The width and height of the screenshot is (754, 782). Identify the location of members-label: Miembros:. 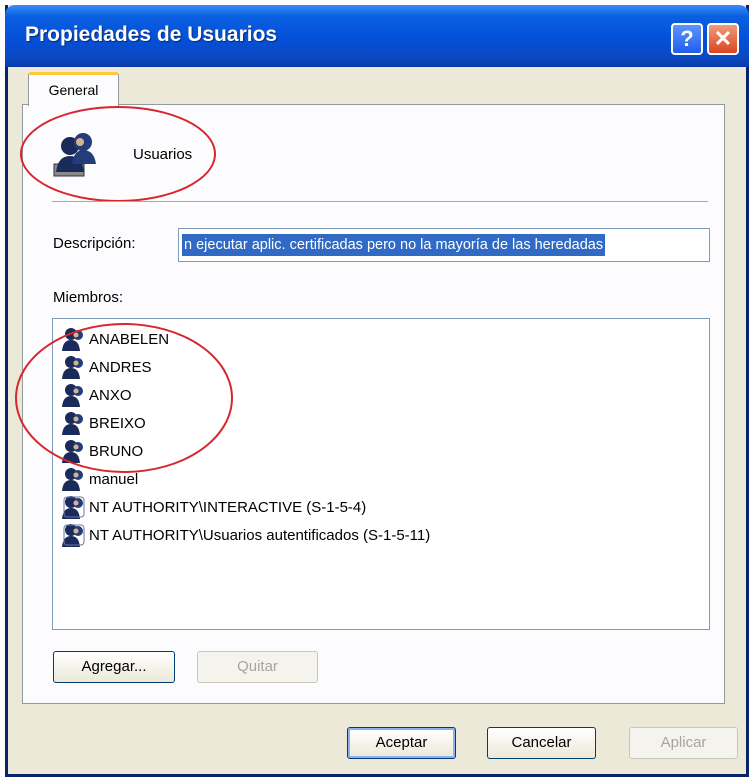
(88, 297).